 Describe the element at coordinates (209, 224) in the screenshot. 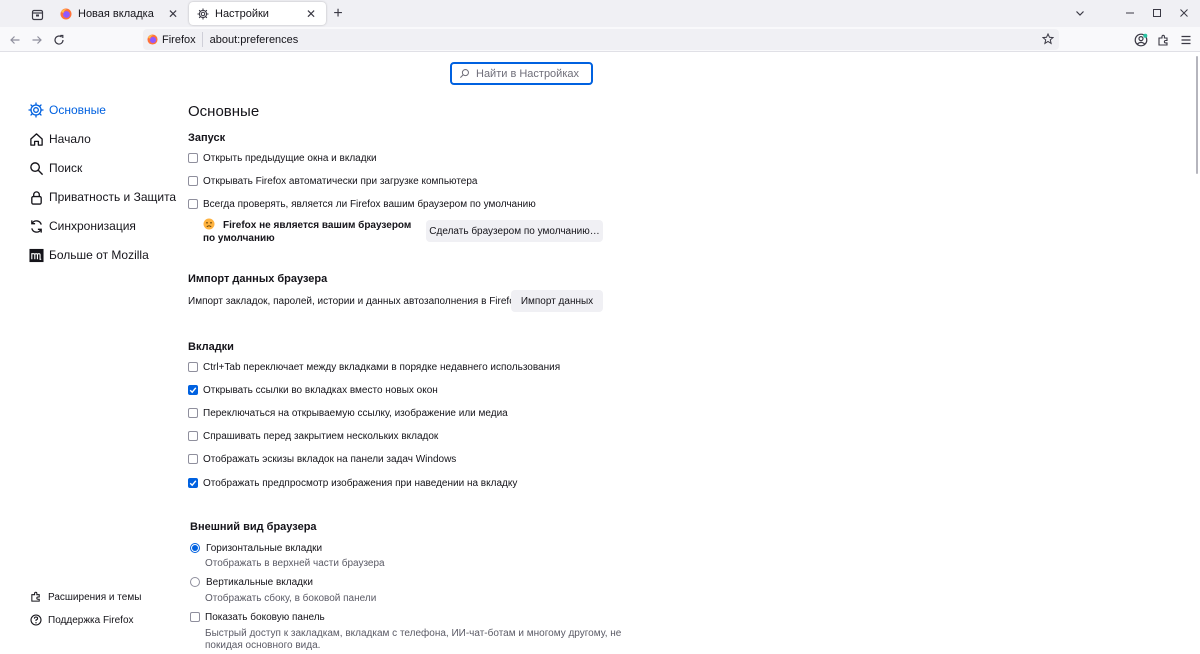

I see `sad-face-icon` at that location.